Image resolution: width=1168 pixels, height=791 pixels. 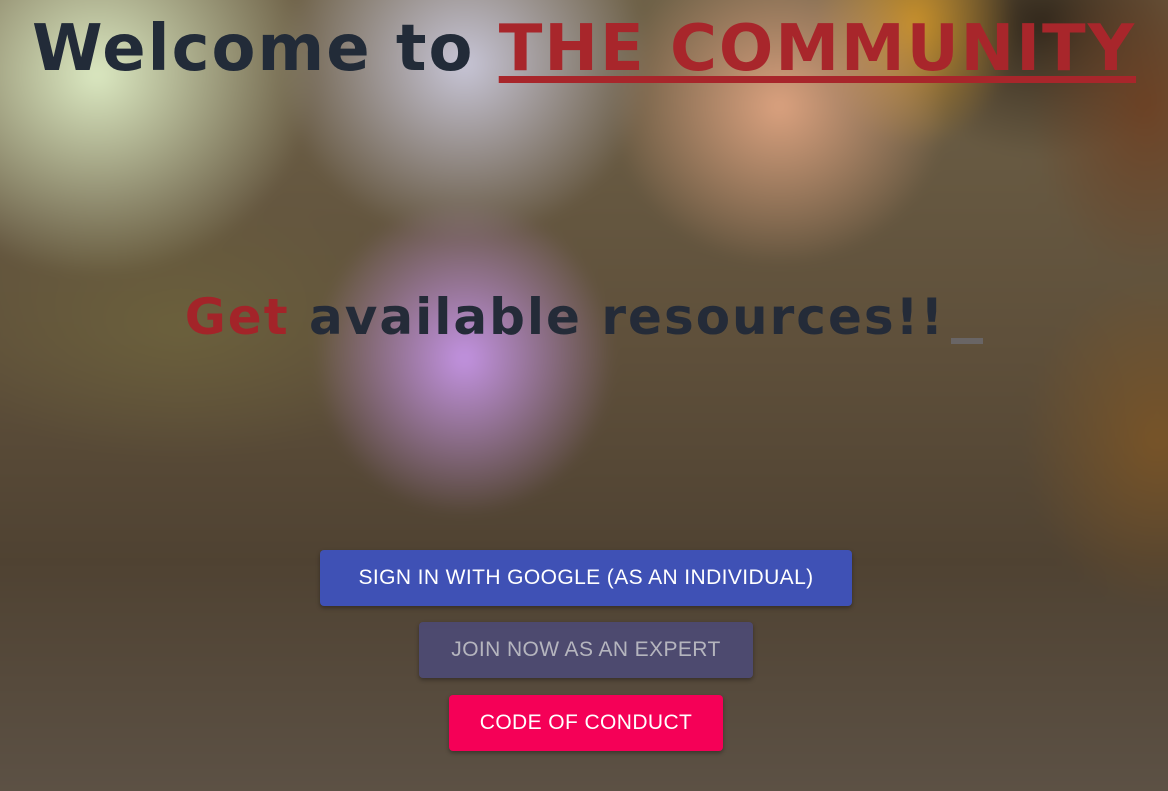 What do you see at coordinates (817, 49) in the screenshot?
I see `community-highlight: THE COMMUNITY` at bounding box center [817, 49].